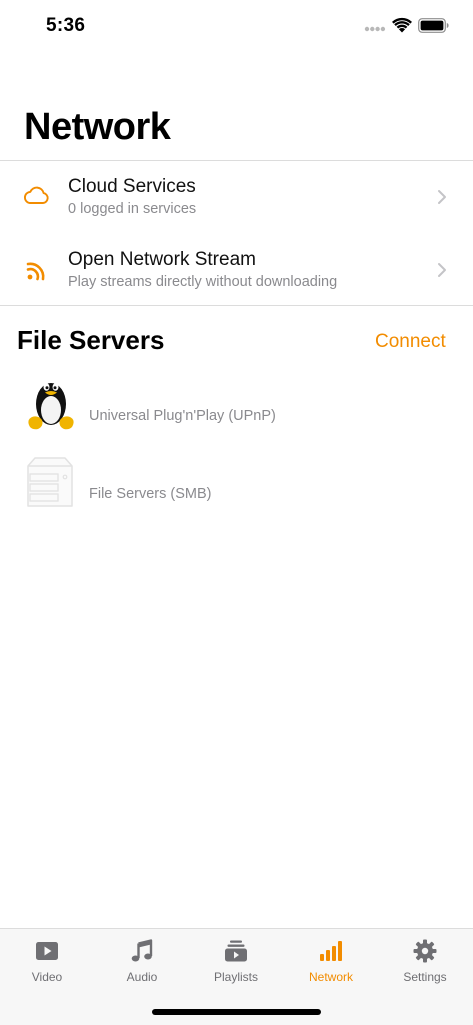 The height and width of the screenshot is (1025, 473). I want to click on file-servers-title: File Servers, so click(91, 340).